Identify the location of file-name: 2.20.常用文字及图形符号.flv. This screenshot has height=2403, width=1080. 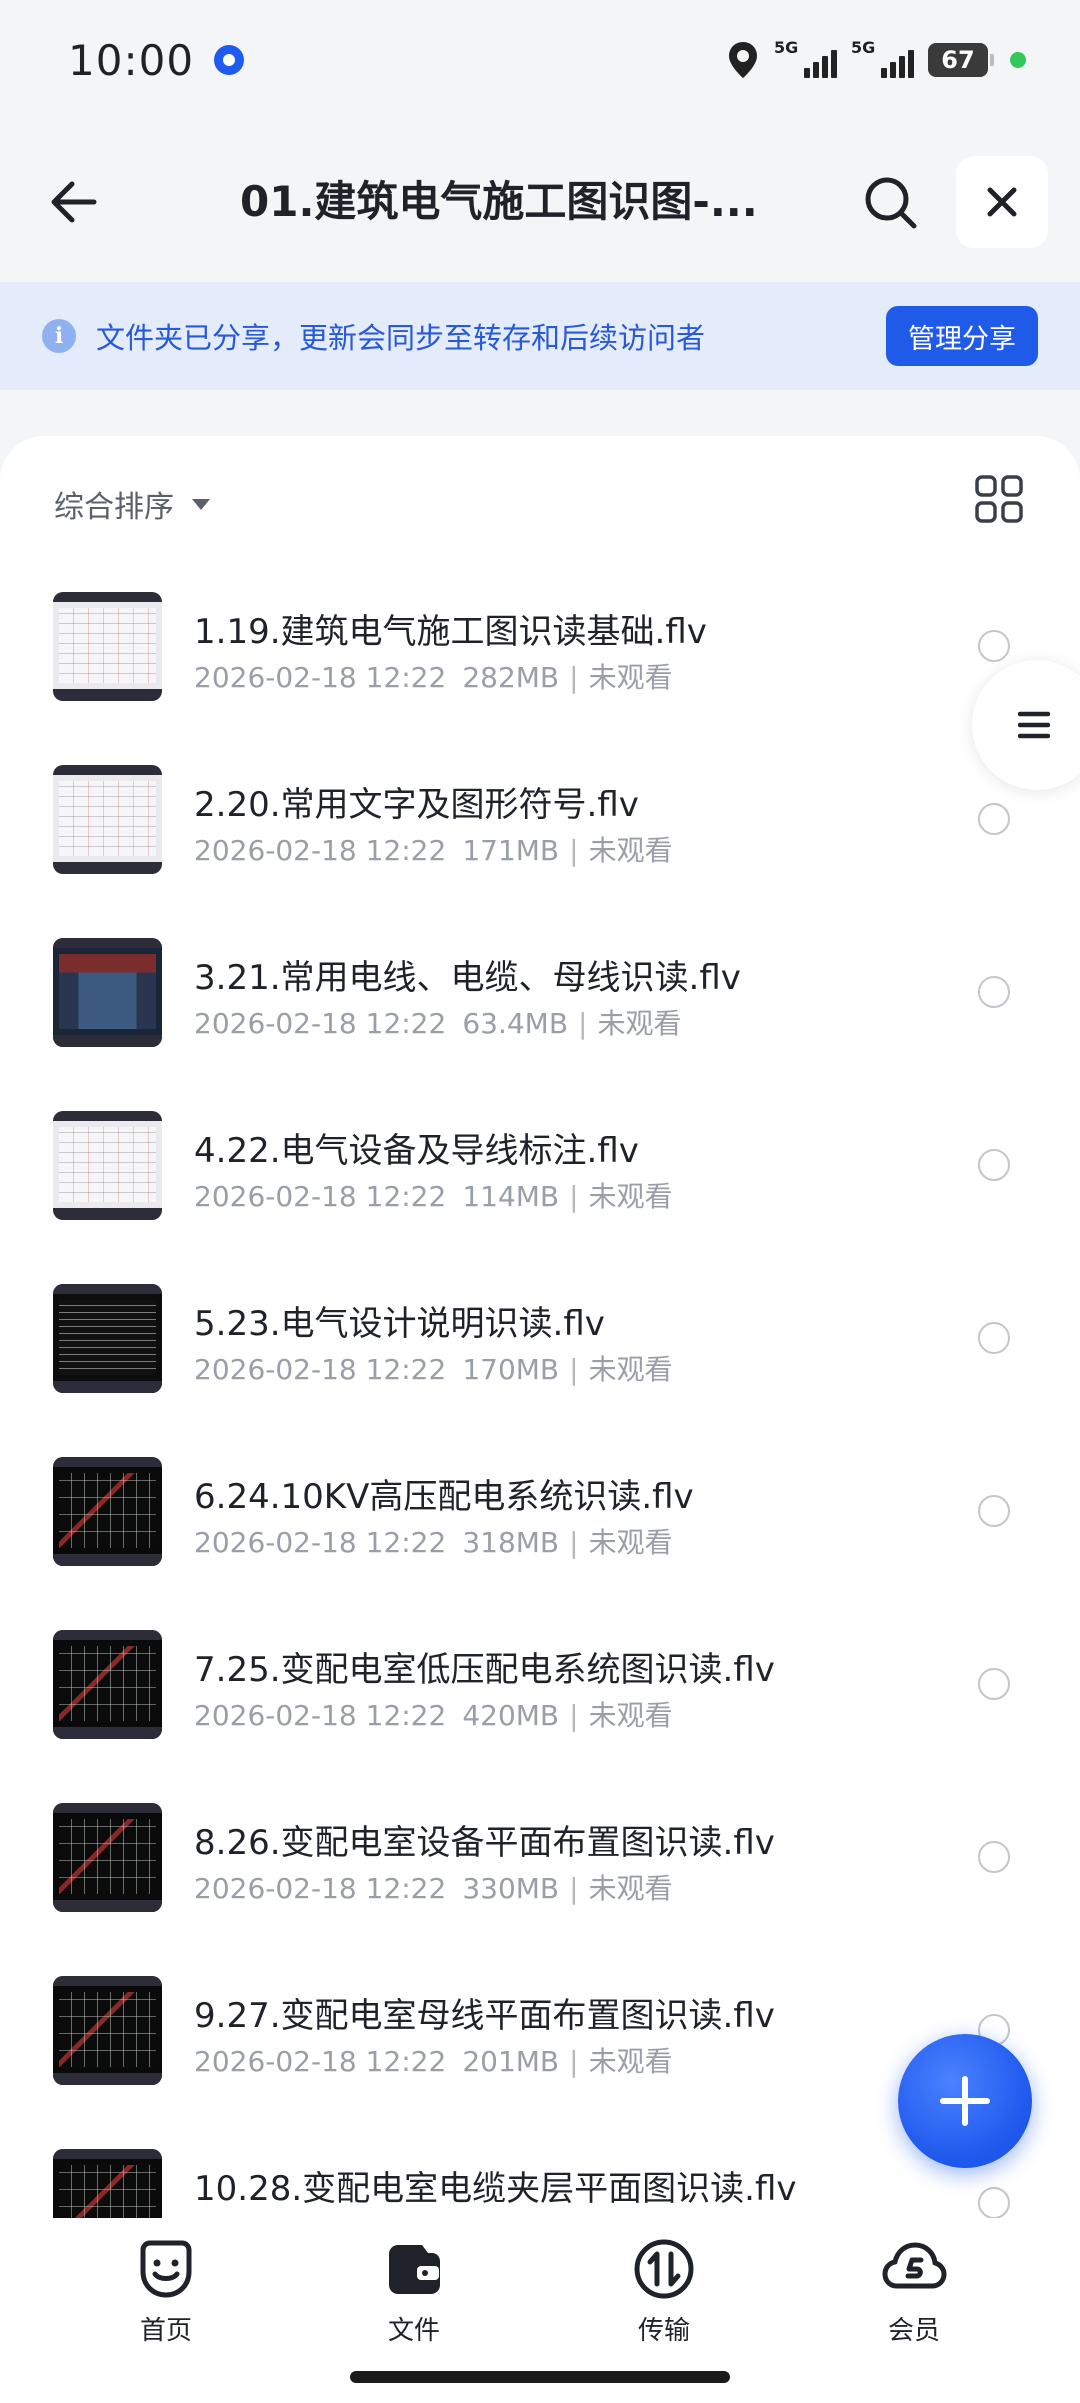
(416, 805).